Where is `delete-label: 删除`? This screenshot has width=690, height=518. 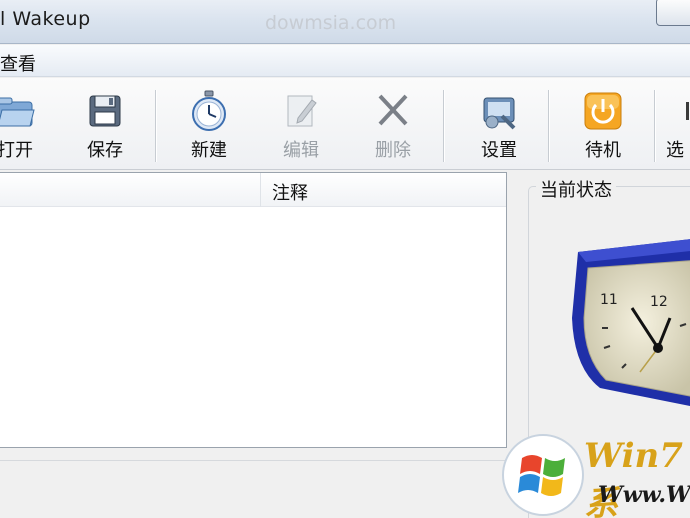 delete-label: 删除 is located at coordinates (393, 150).